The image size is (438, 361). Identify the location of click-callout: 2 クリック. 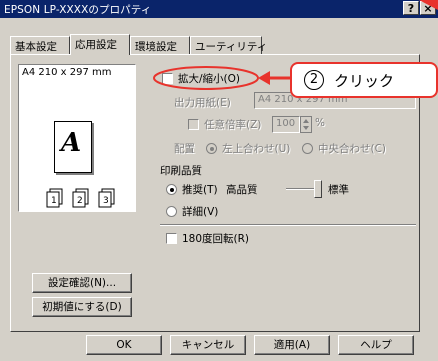
(364, 80).